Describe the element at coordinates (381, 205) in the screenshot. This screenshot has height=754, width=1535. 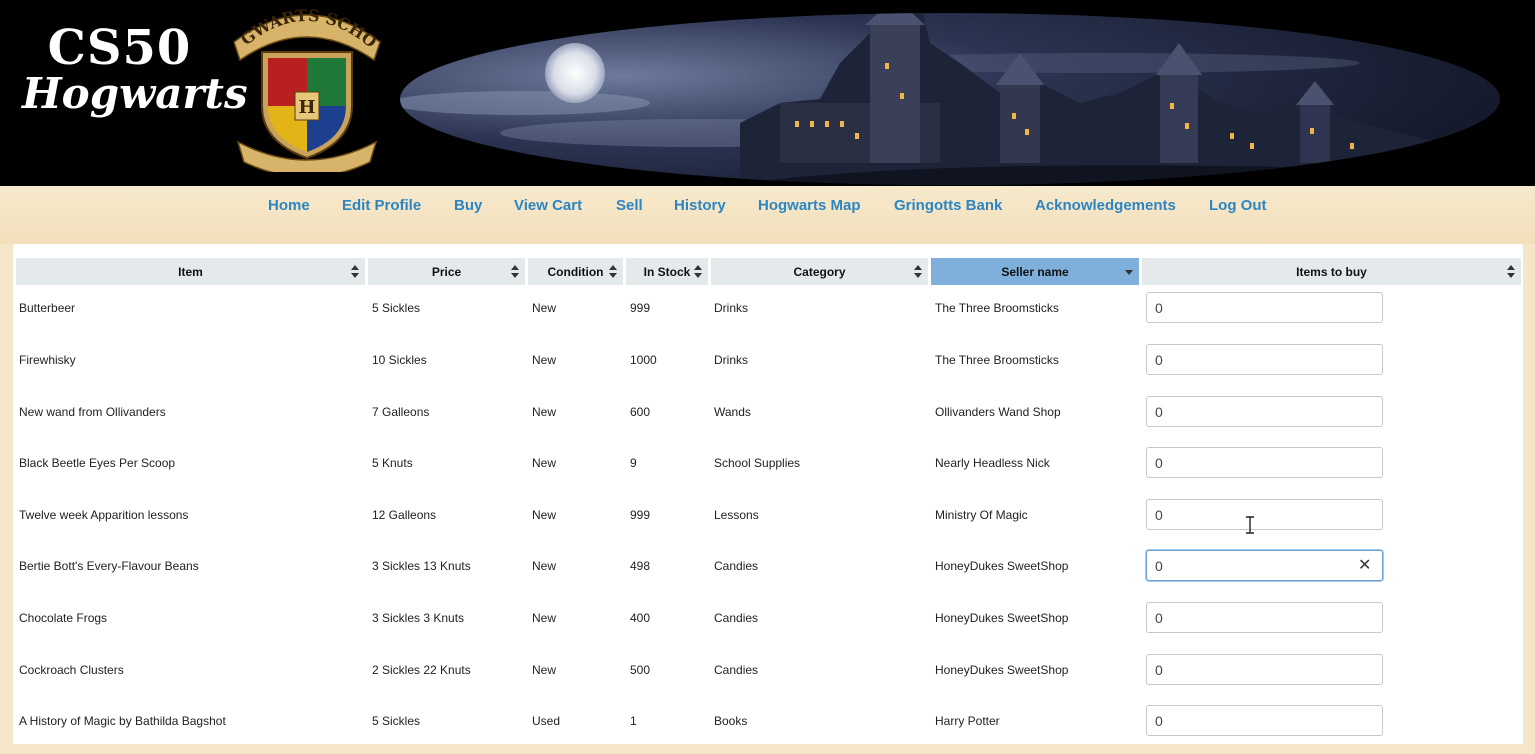
I see `nav-edit-profile: Edit Profile` at that location.